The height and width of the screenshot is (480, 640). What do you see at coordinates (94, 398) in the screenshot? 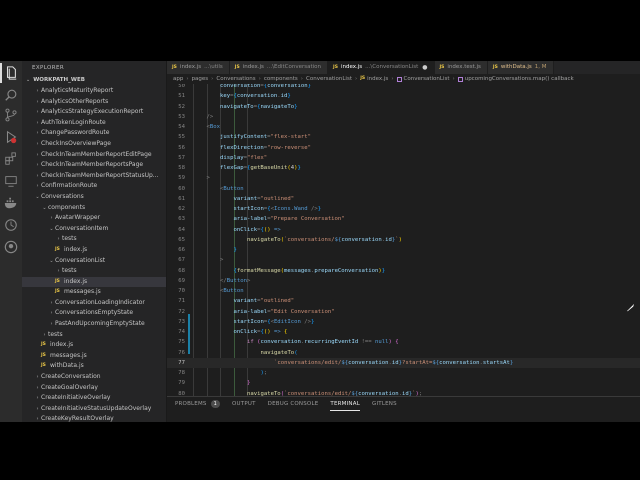
I see `folder-item: › CreateInitiativeOverlay` at bounding box center [94, 398].